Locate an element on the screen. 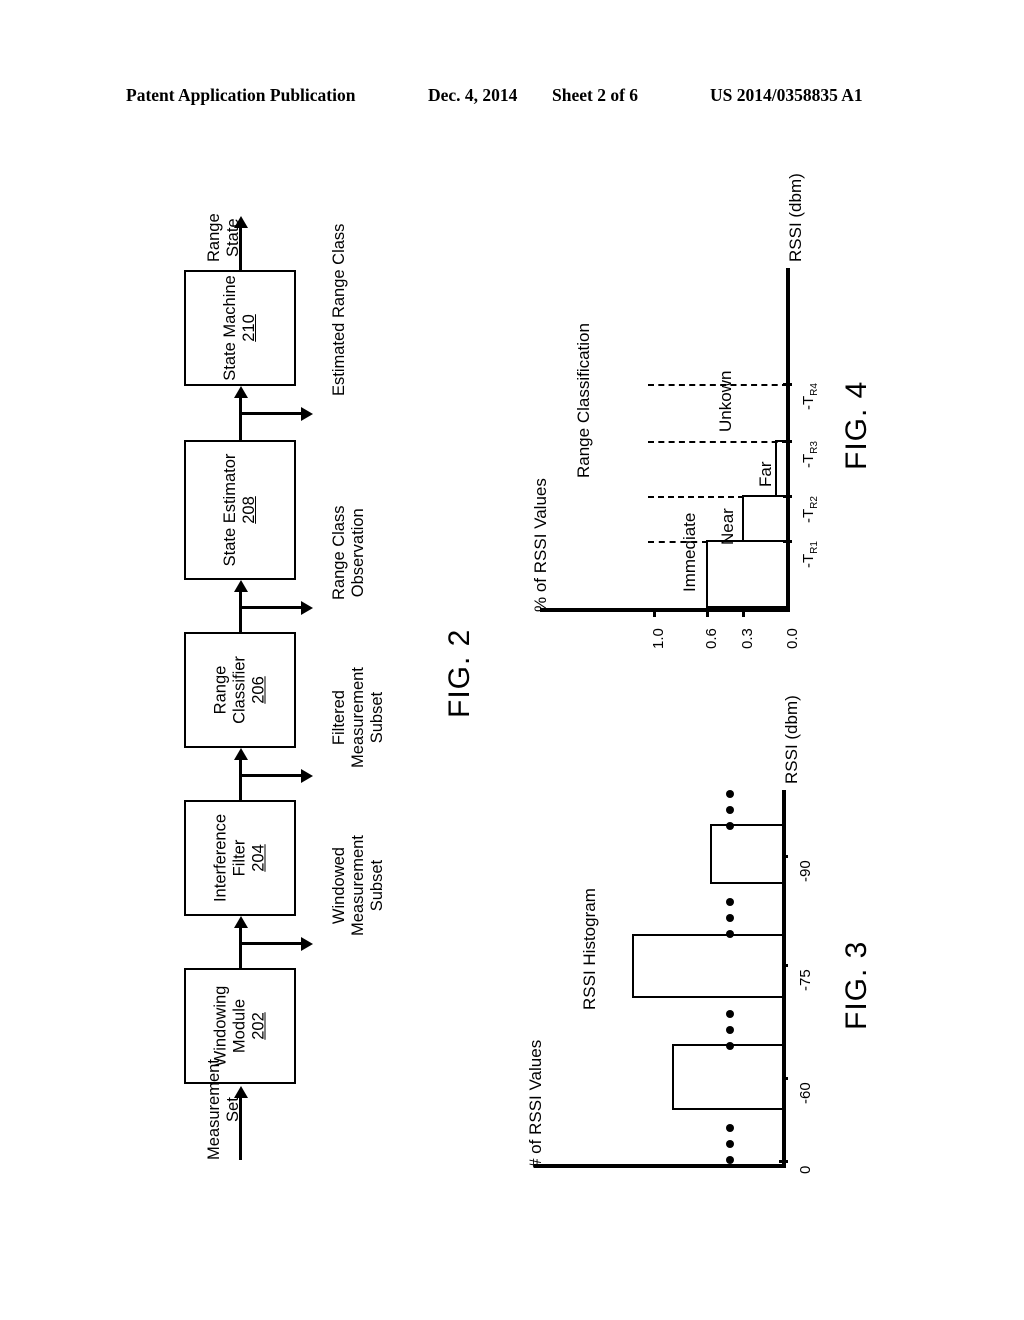  fig4-y-axis-label: % of RSSI Values is located at coordinates (540, 545).